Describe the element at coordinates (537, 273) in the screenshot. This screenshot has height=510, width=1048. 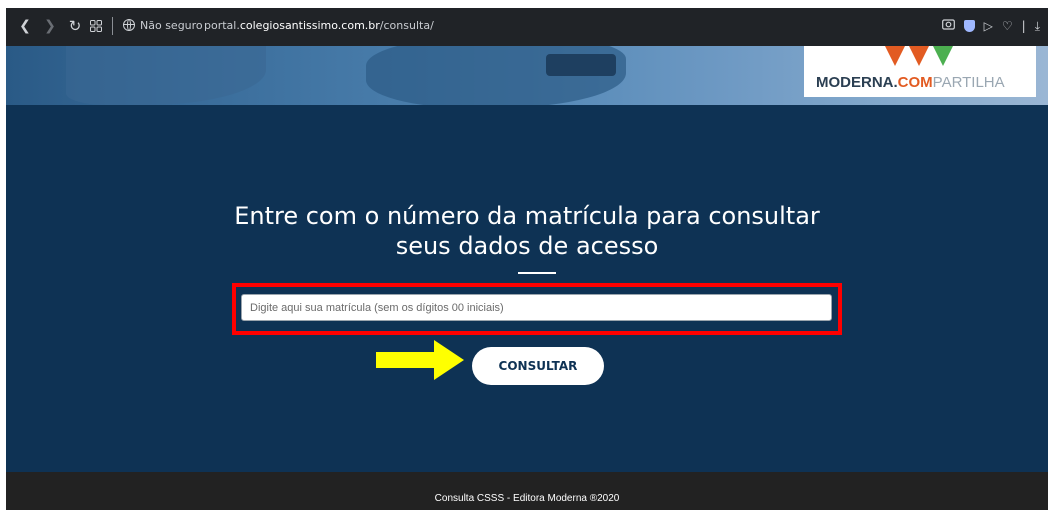
I see `heading-divider` at that location.